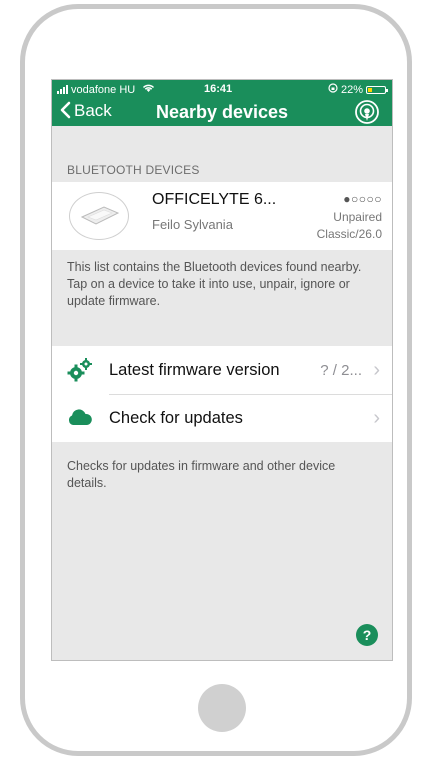 The image size is (431, 763). What do you see at coordinates (222, 112) in the screenshot?
I see `nav-bar: Back Nearby devices` at bounding box center [222, 112].